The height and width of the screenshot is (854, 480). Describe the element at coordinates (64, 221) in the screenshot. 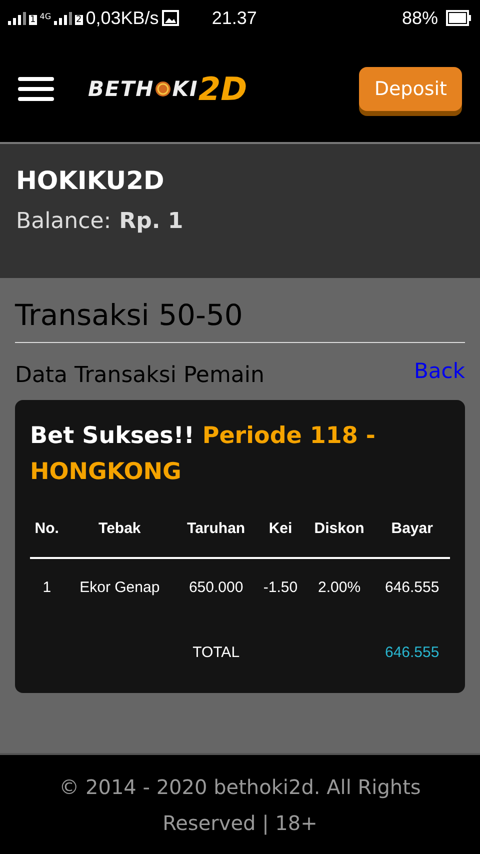

I see `balance-label: Balance:` at that location.